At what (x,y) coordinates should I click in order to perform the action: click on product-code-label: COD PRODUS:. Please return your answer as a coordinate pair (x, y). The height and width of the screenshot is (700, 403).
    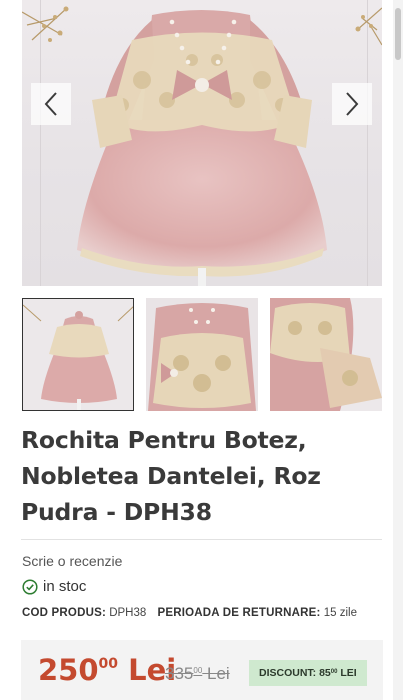
    Looking at the image, I should click on (64, 613).